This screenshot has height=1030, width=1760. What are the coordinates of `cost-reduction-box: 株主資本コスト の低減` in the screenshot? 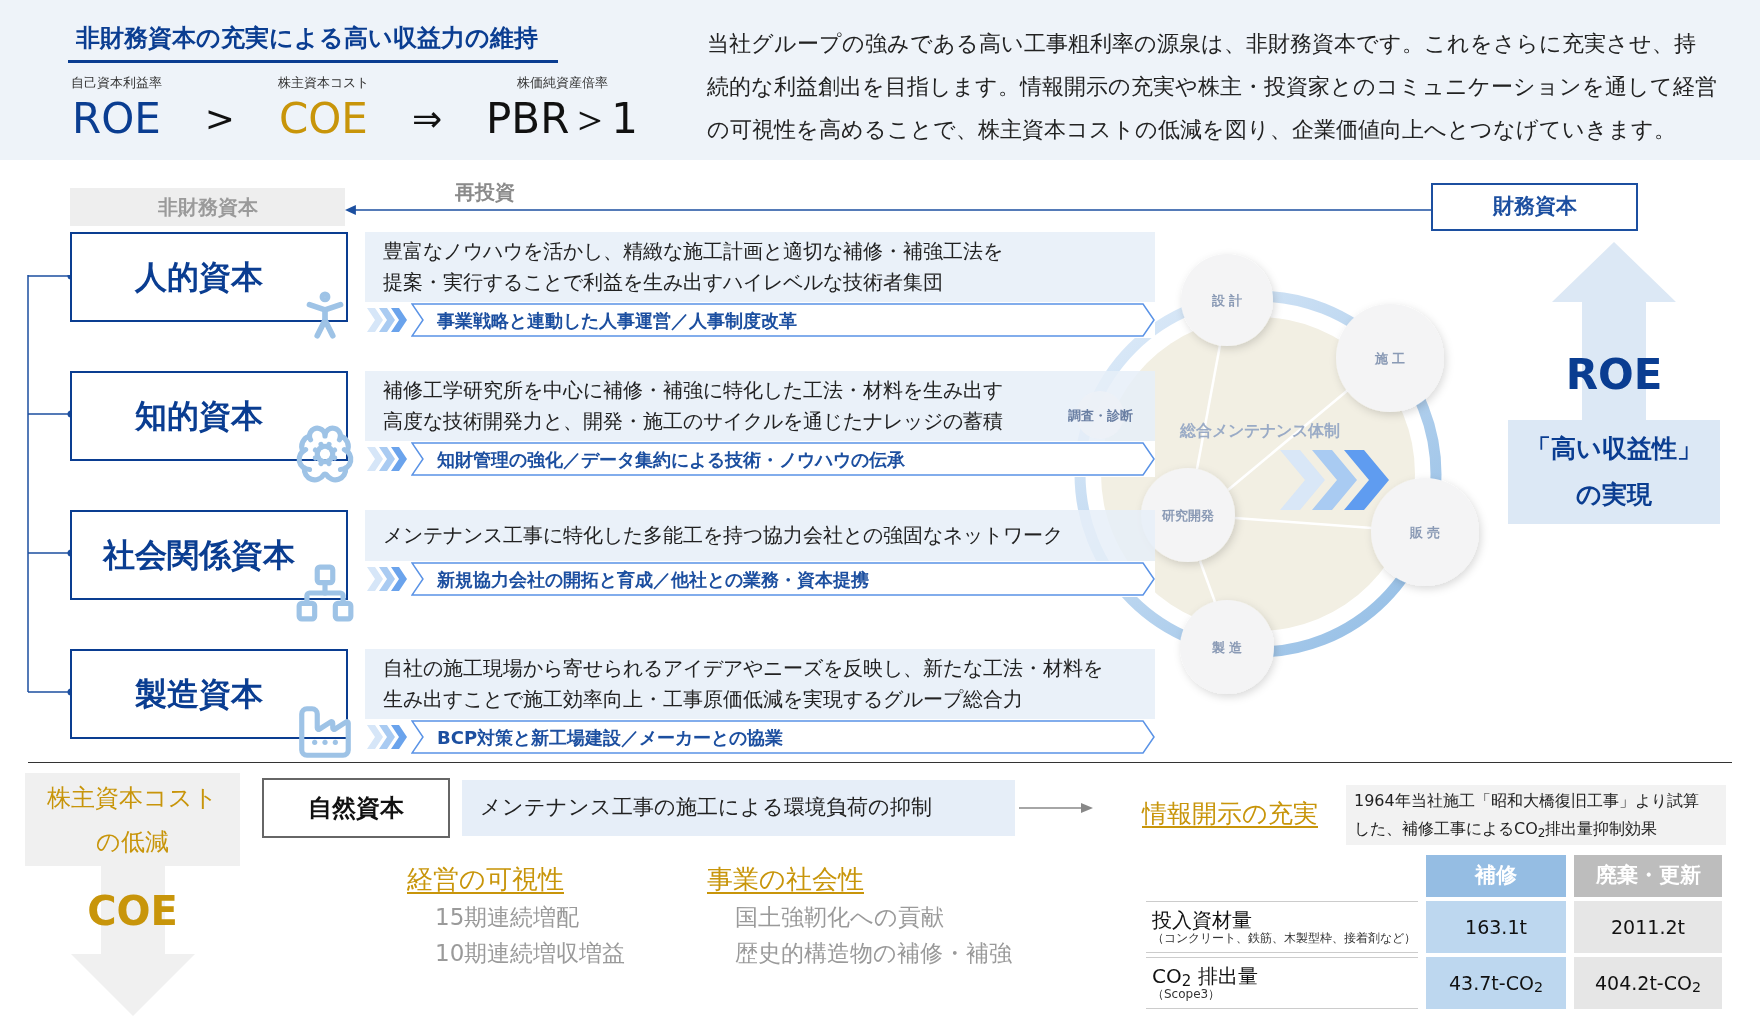 It's located at (132, 819).